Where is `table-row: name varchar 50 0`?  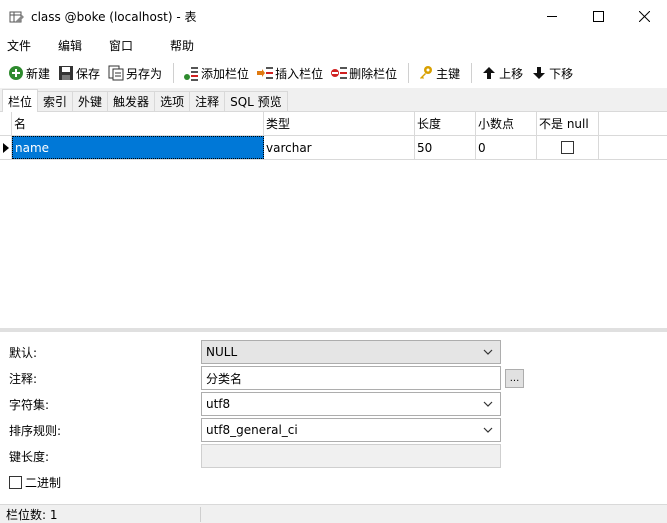 table-row: name varchar 50 0 is located at coordinates (333, 148).